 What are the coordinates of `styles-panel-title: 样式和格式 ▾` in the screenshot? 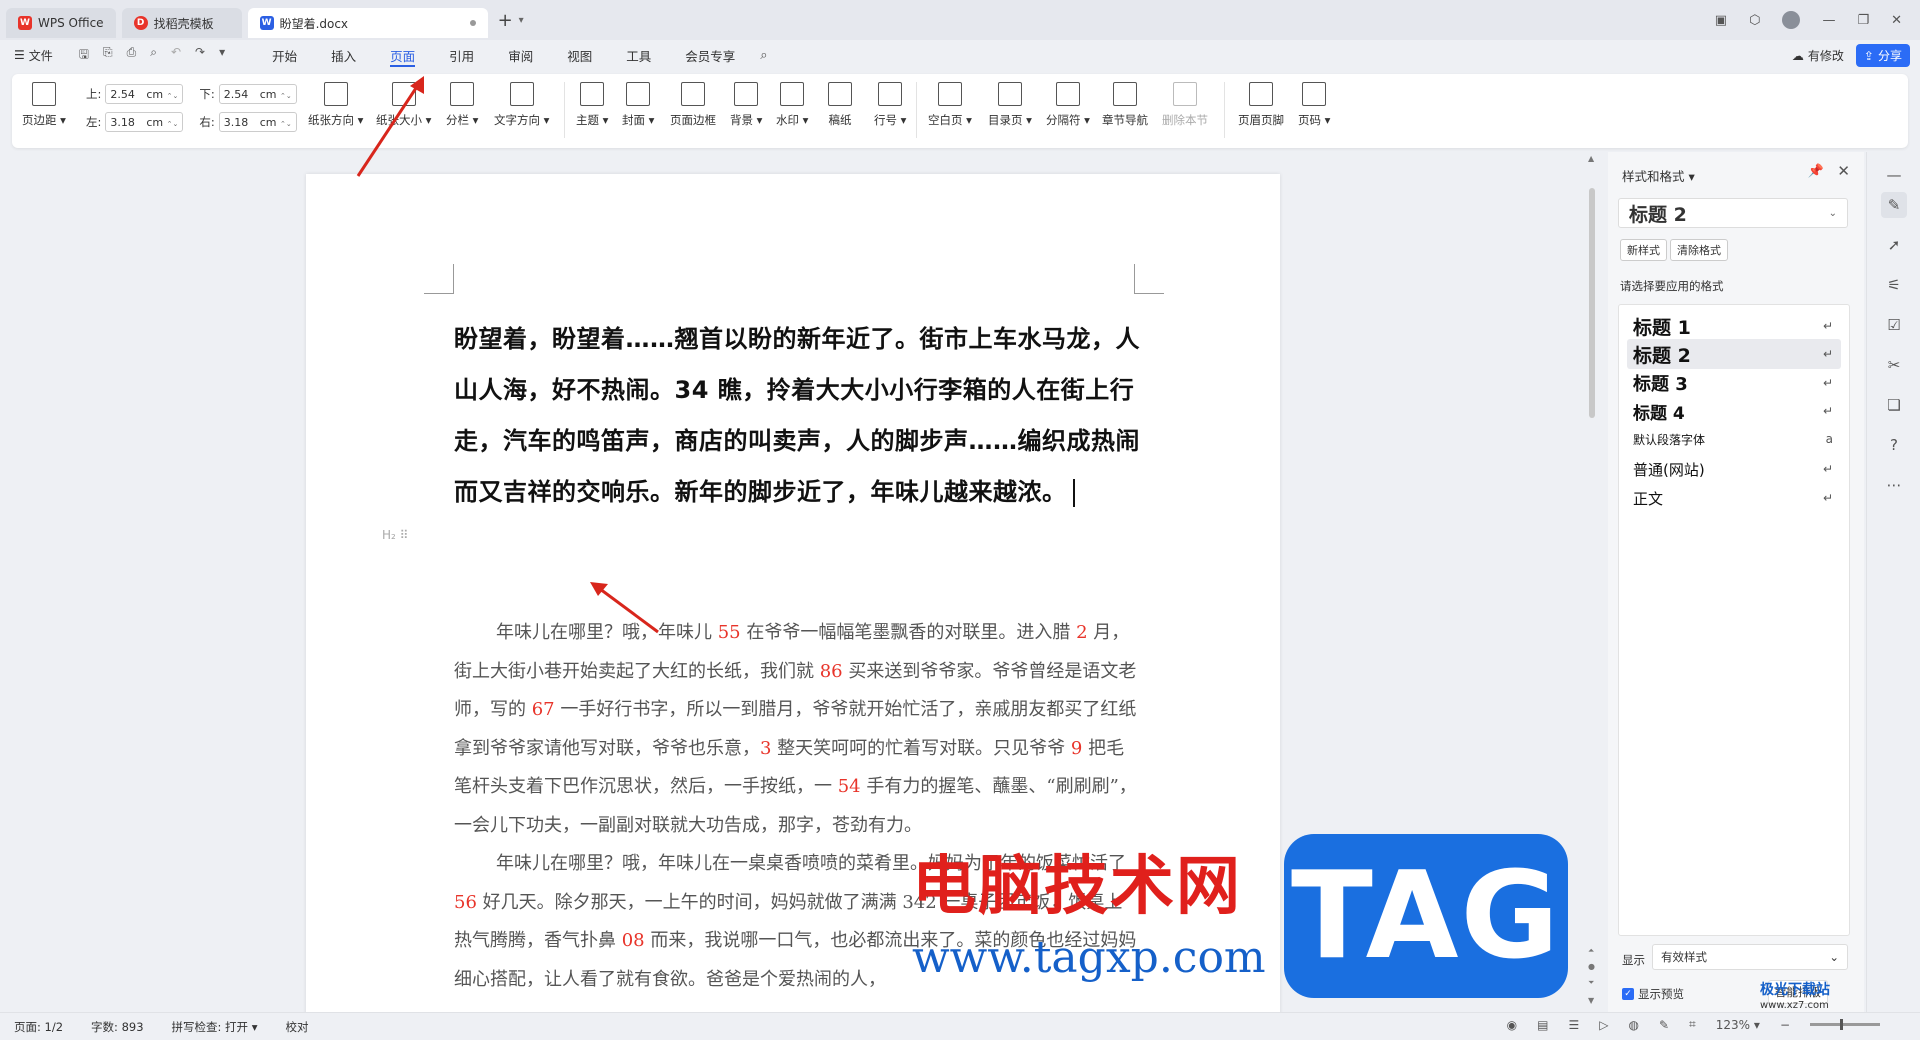 It's located at (1658, 175).